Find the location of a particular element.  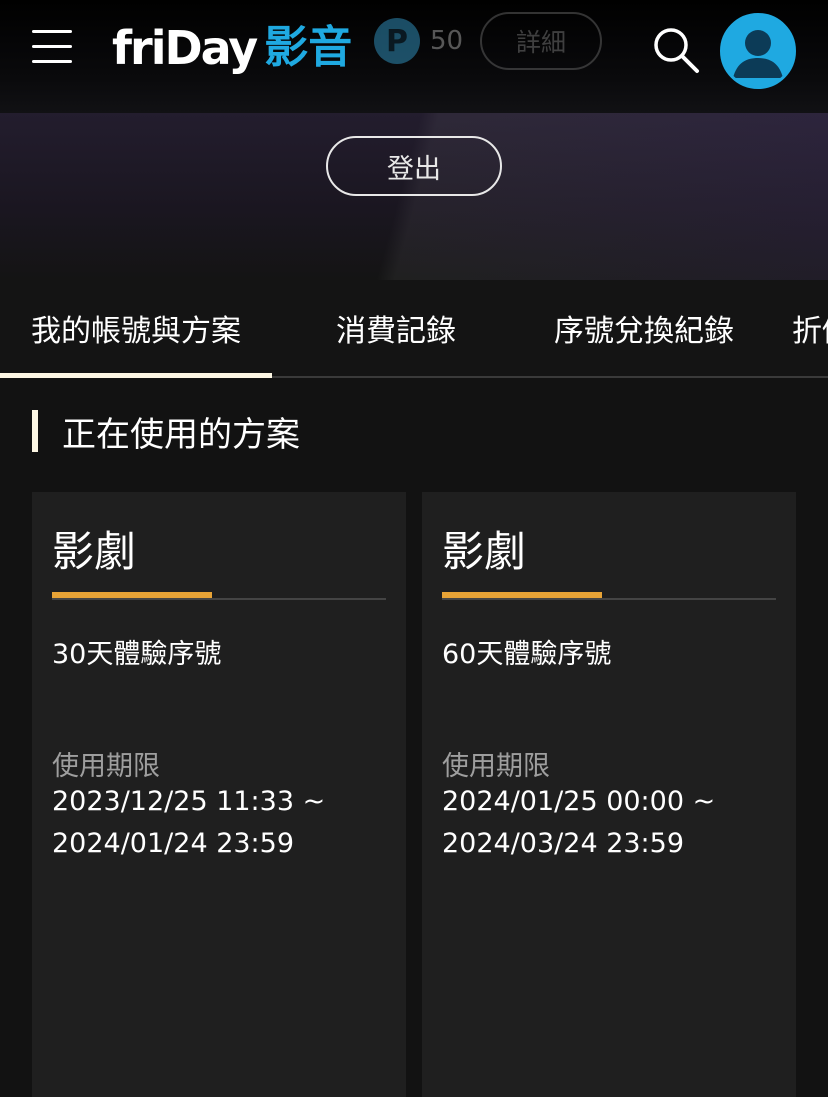

tab-account-plan: 我的帳號與方案 is located at coordinates (136, 329).